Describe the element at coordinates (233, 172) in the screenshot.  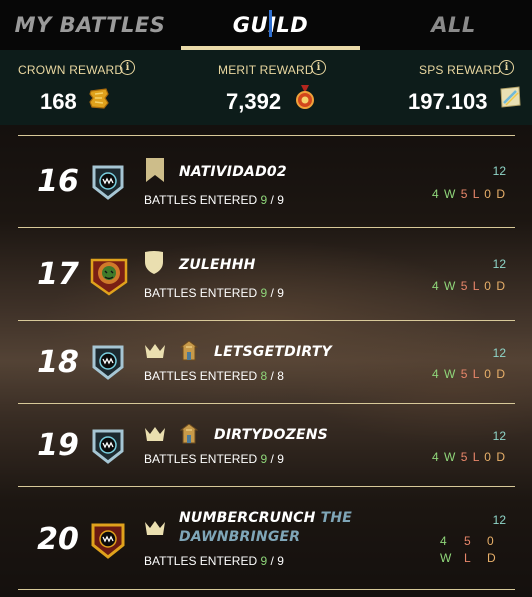
I see `player-name: NATIVIDAD02` at that location.